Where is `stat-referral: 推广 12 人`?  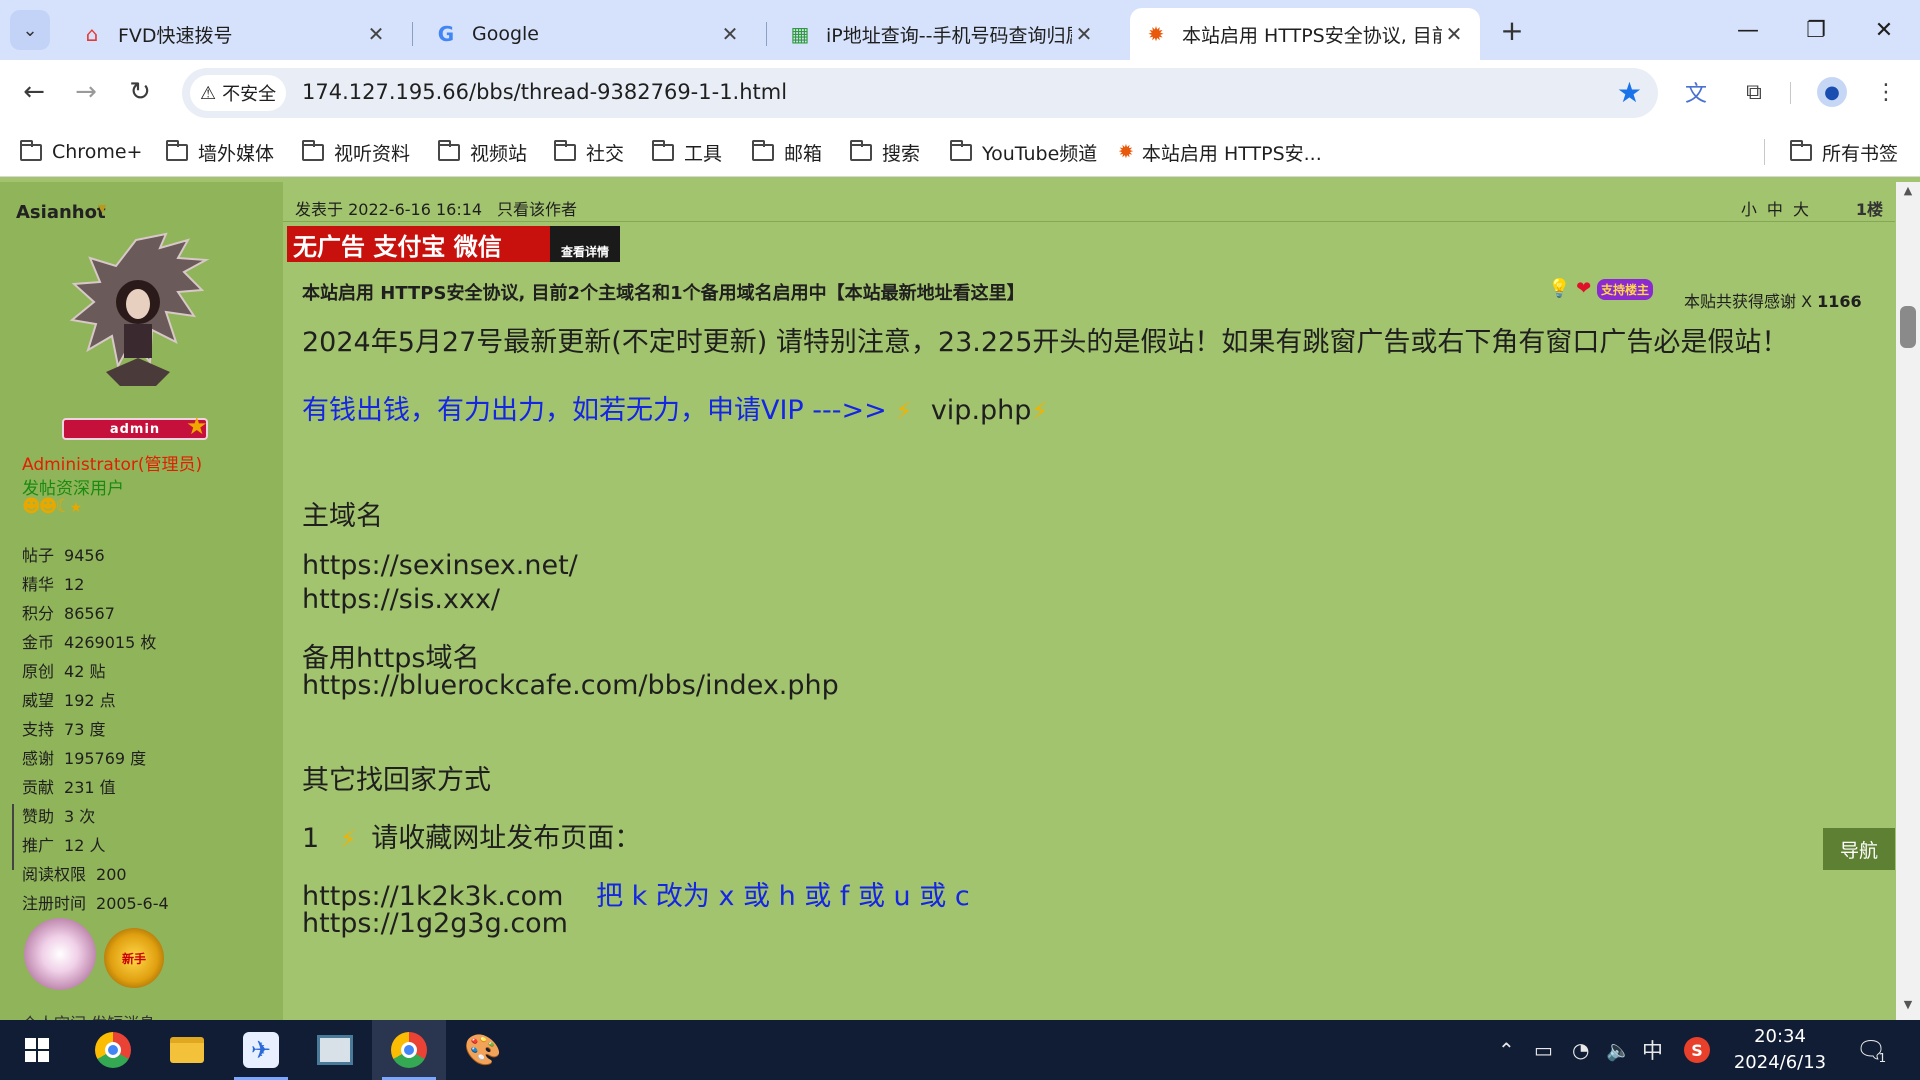 stat-referral: 推广 12 人 is located at coordinates (64, 845).